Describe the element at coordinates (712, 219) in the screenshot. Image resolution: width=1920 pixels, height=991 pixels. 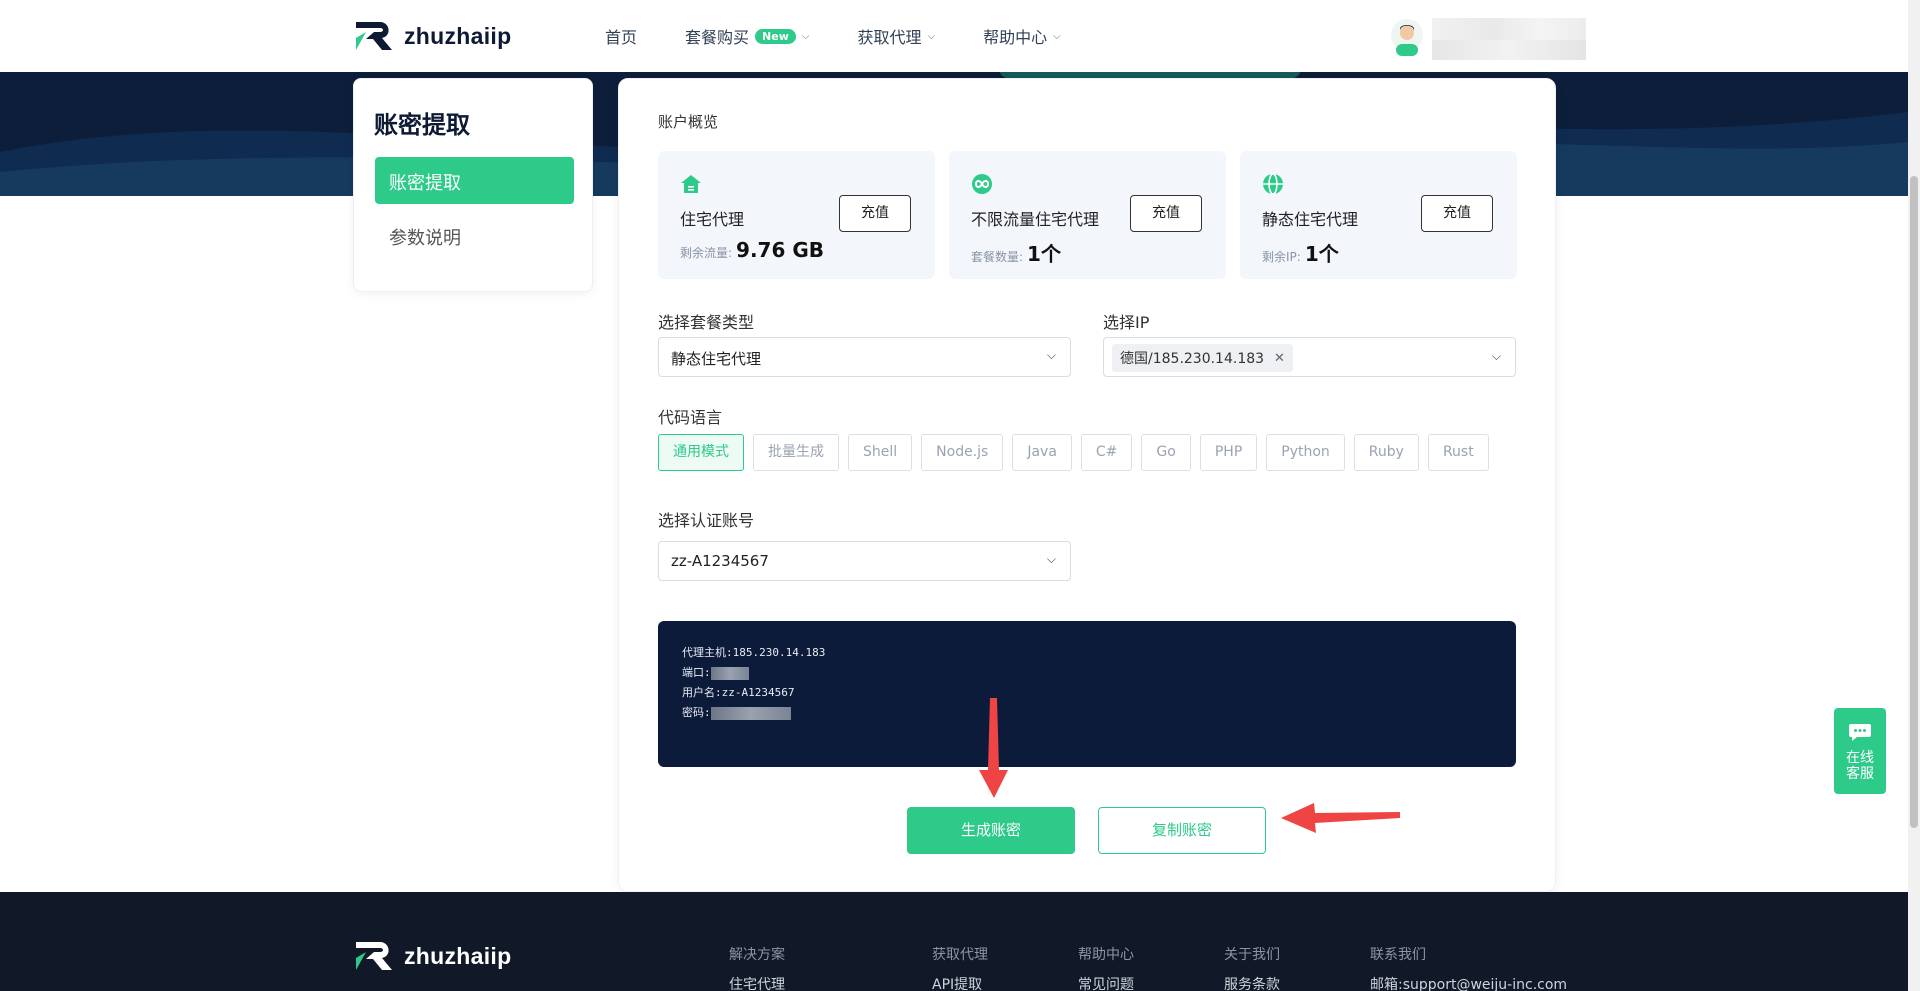
I see `card-name: 住宅代理` at that location.